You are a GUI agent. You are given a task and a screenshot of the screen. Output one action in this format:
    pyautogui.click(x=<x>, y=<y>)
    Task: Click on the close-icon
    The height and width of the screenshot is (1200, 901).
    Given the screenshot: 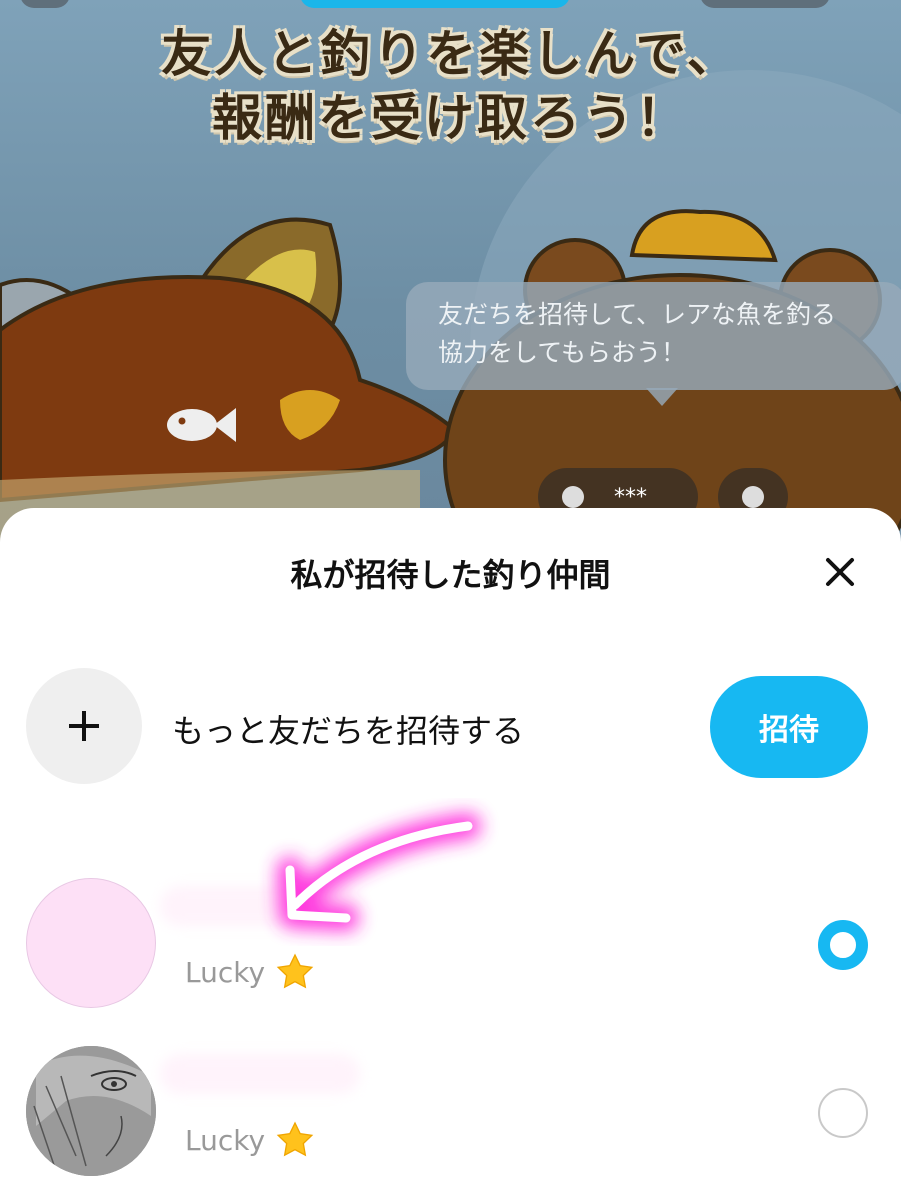 What is the action you would take?
    pyautogui.click(x=840, y=572)
    